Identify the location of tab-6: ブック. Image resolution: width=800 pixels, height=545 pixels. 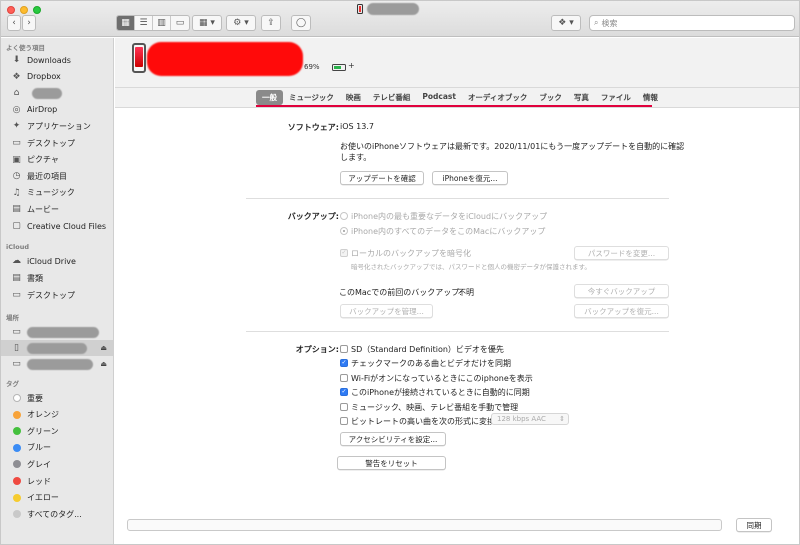
(550, 97).